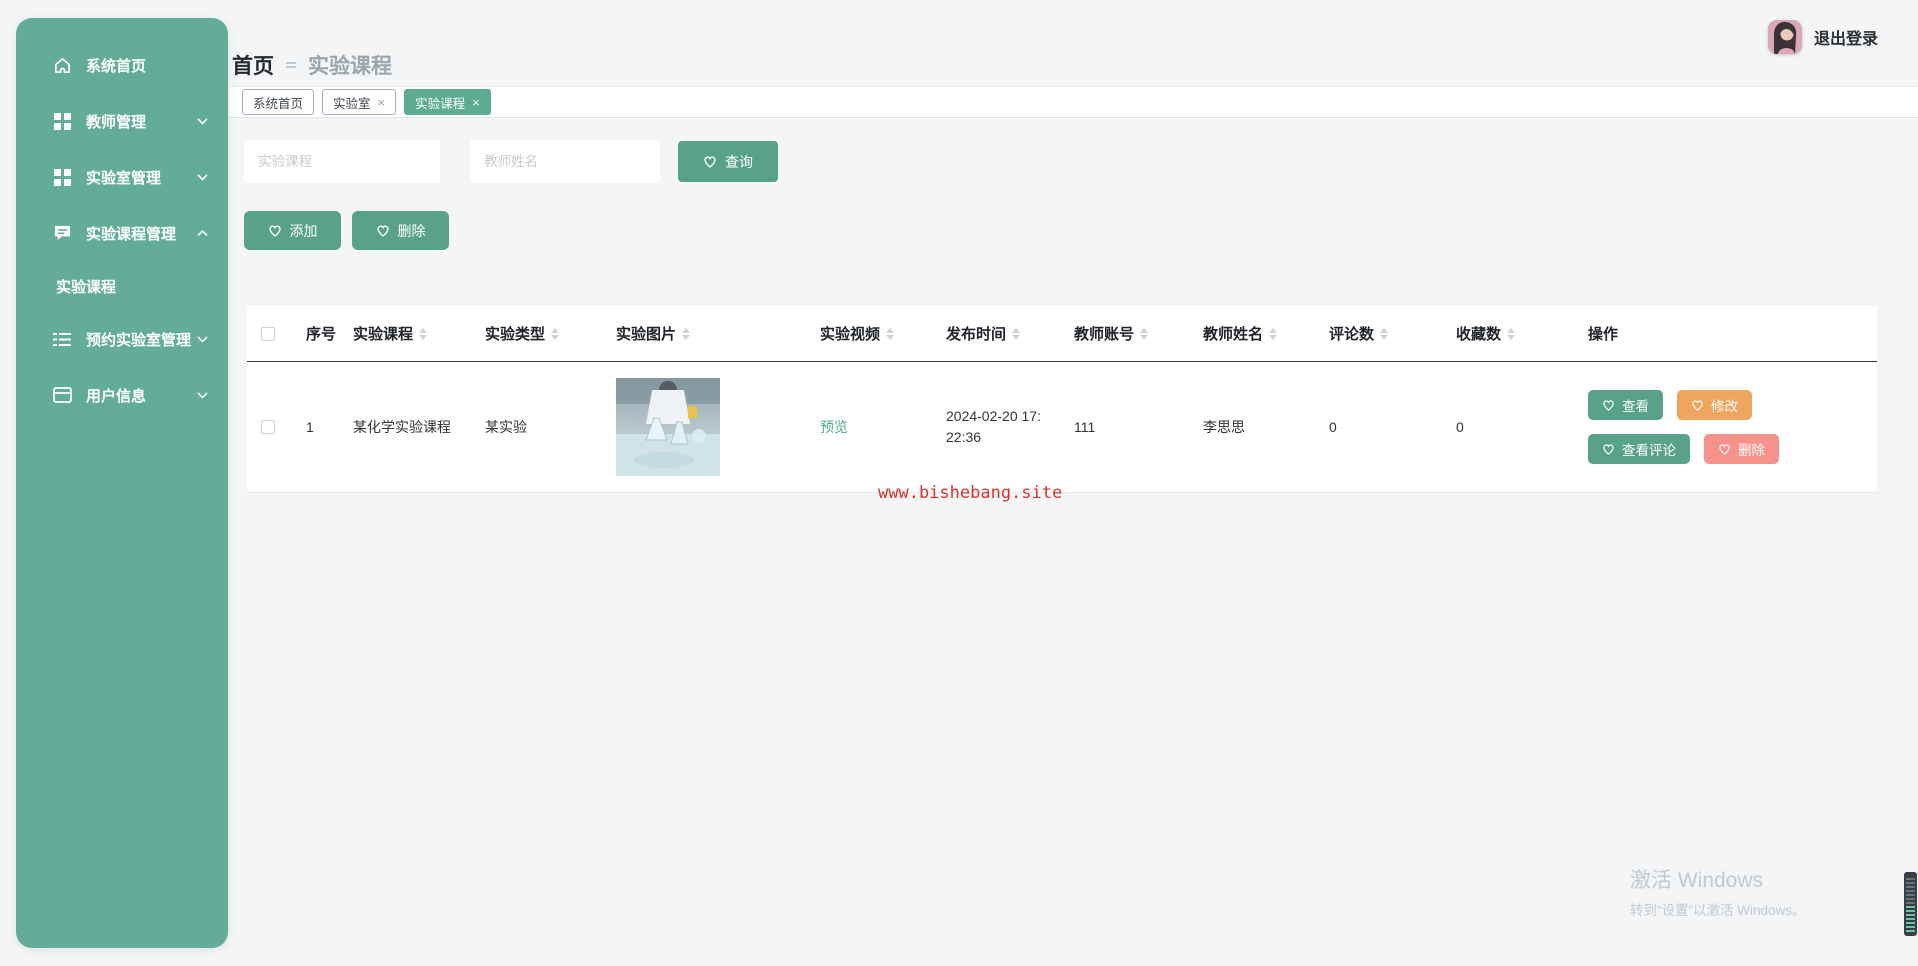 Image resolution: width=1918 pixels, height=966 pixels. I want to click on sidebar-item-teacher-mgmt: 教师管理, so click(122, 121).